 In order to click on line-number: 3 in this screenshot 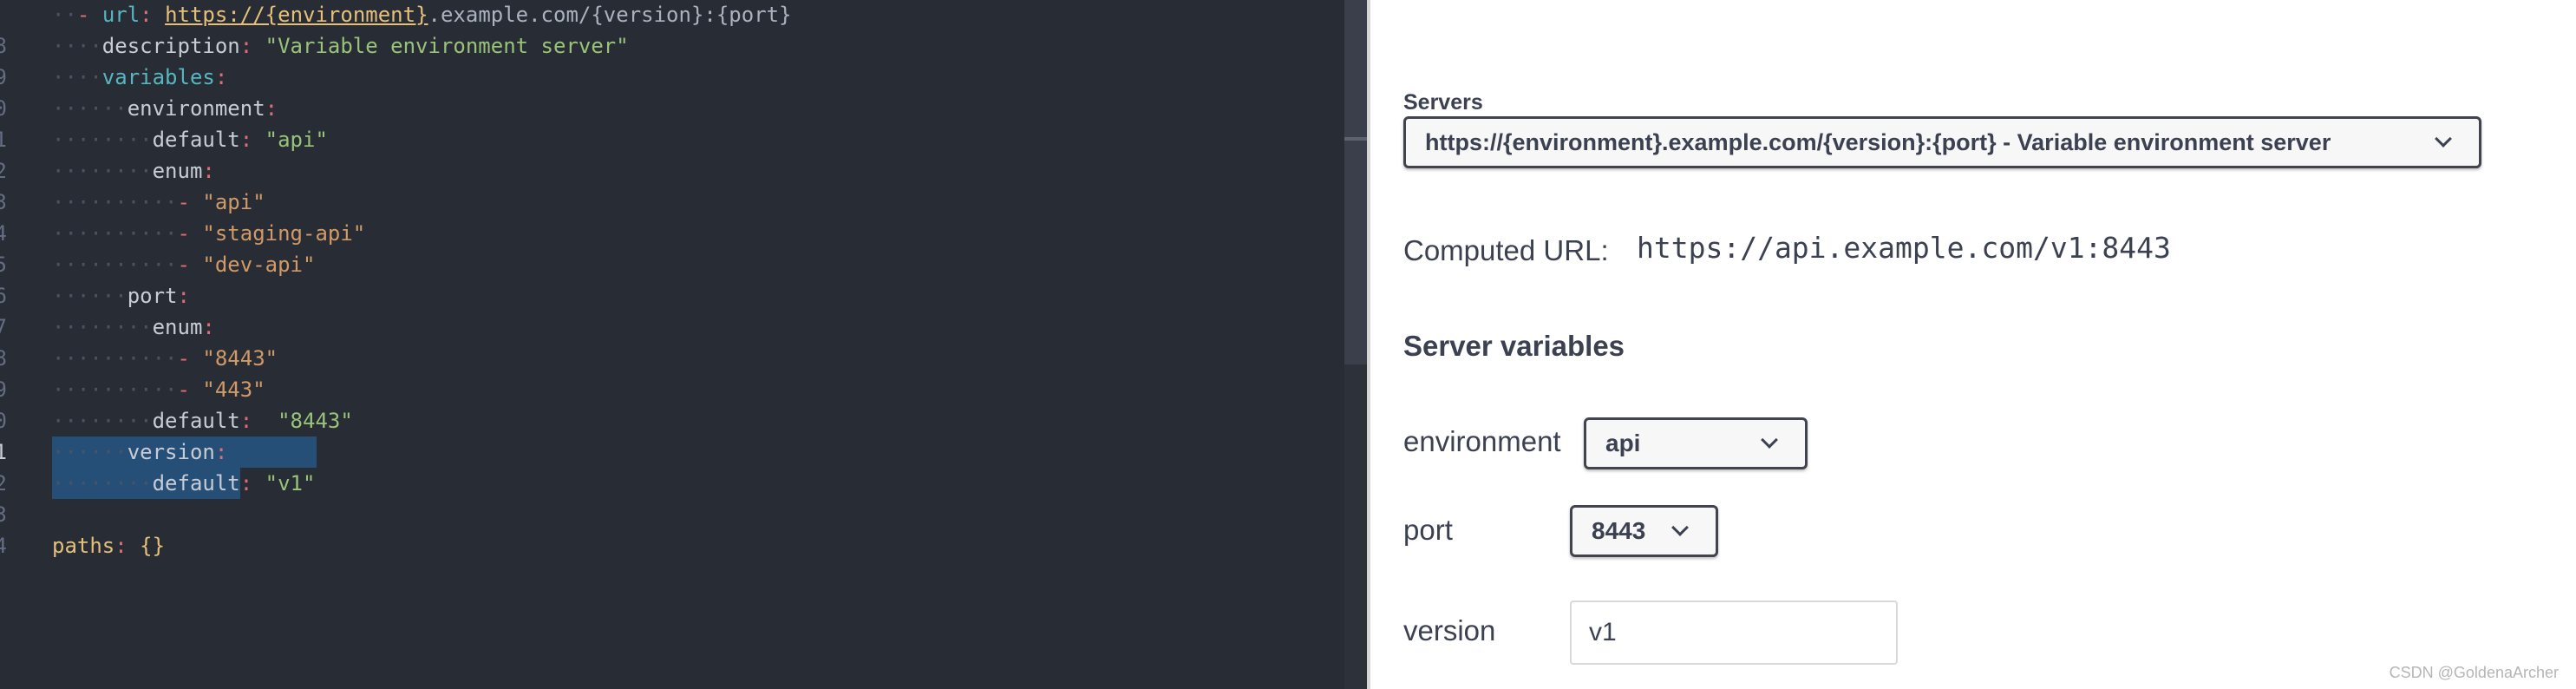, I will do `click(3, 202)`.